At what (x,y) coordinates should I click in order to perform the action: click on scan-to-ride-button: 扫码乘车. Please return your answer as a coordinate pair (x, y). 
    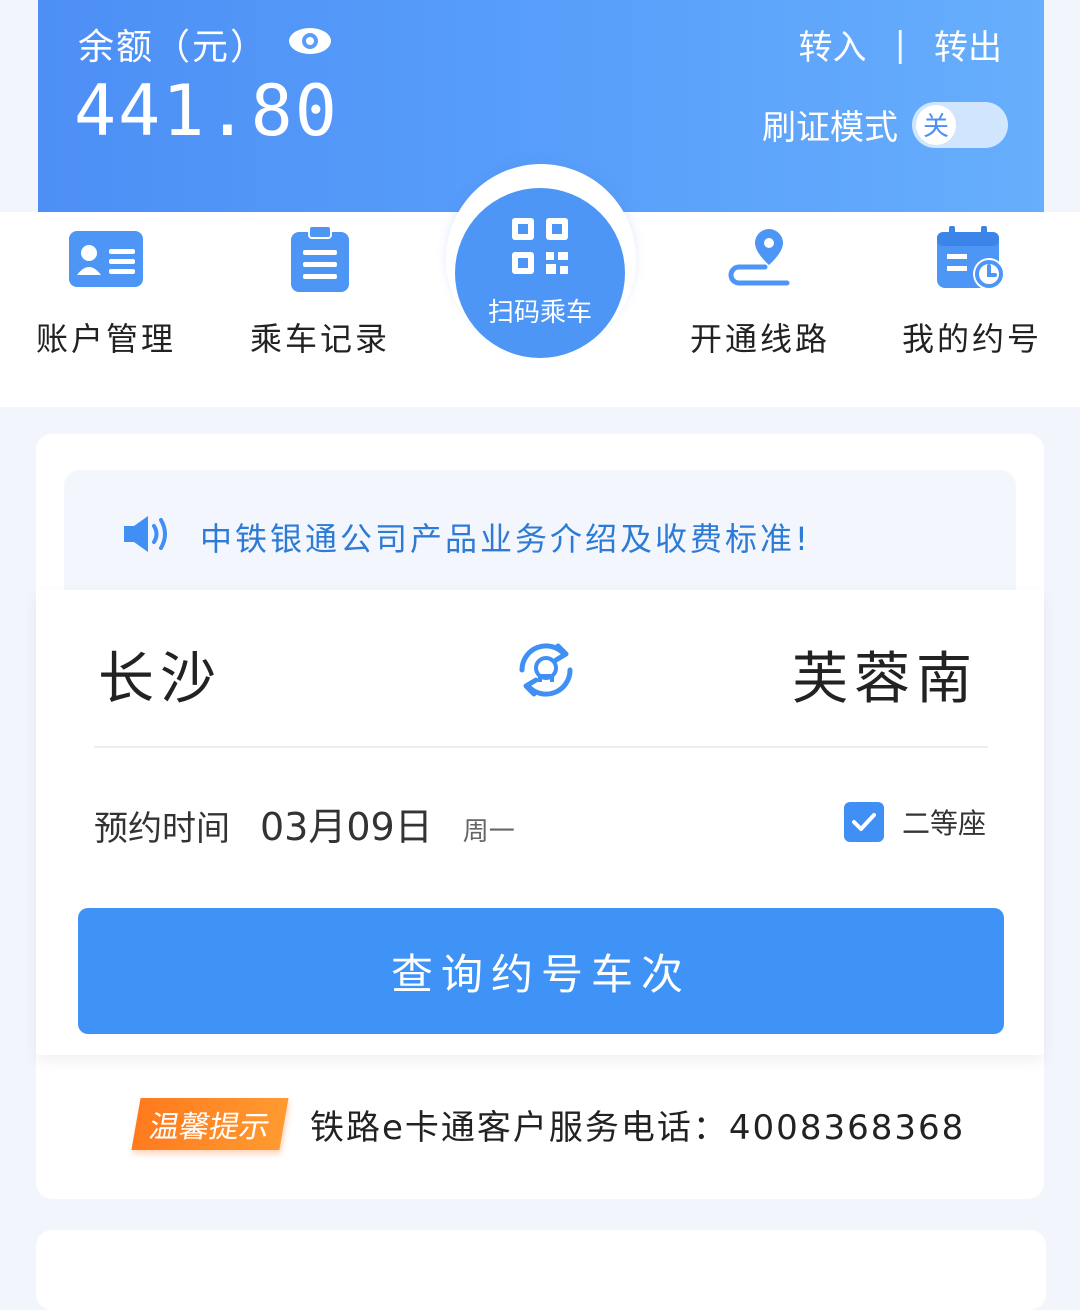
    Looking at the image, I should click on (540, 273).